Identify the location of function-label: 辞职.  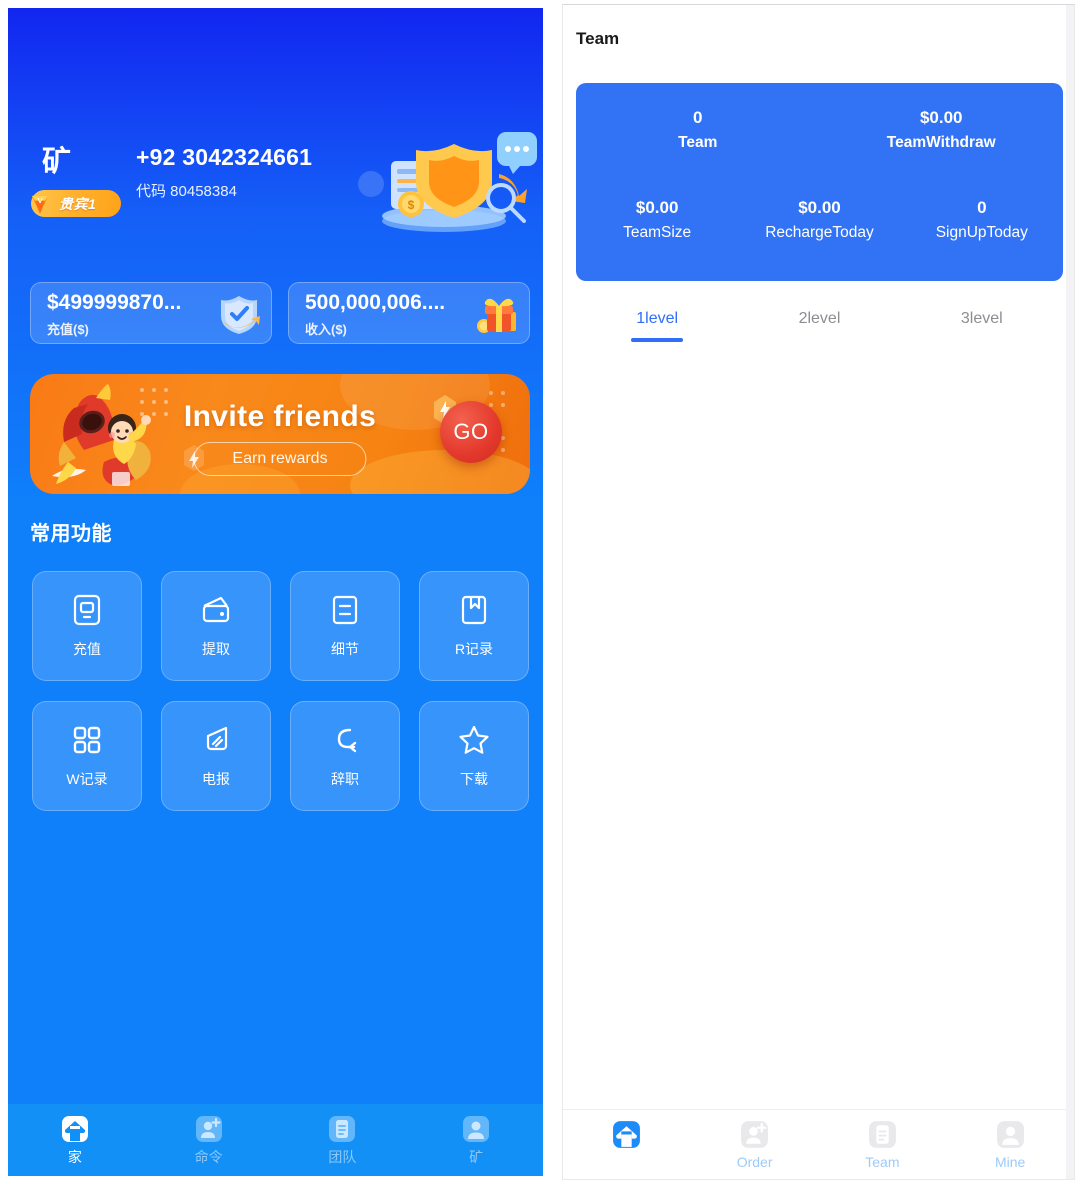
(345, 779).